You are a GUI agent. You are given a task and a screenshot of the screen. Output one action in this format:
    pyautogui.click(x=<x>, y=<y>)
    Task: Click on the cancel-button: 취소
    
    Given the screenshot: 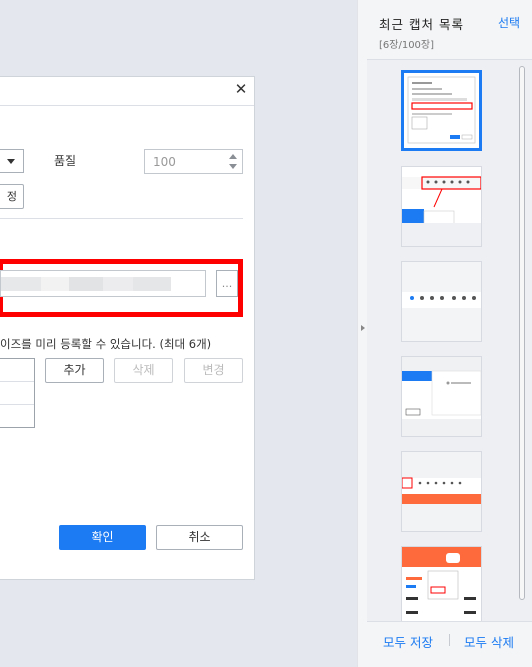 What is the action you would take?
    pyautogui.click(x=199, y=537)
    